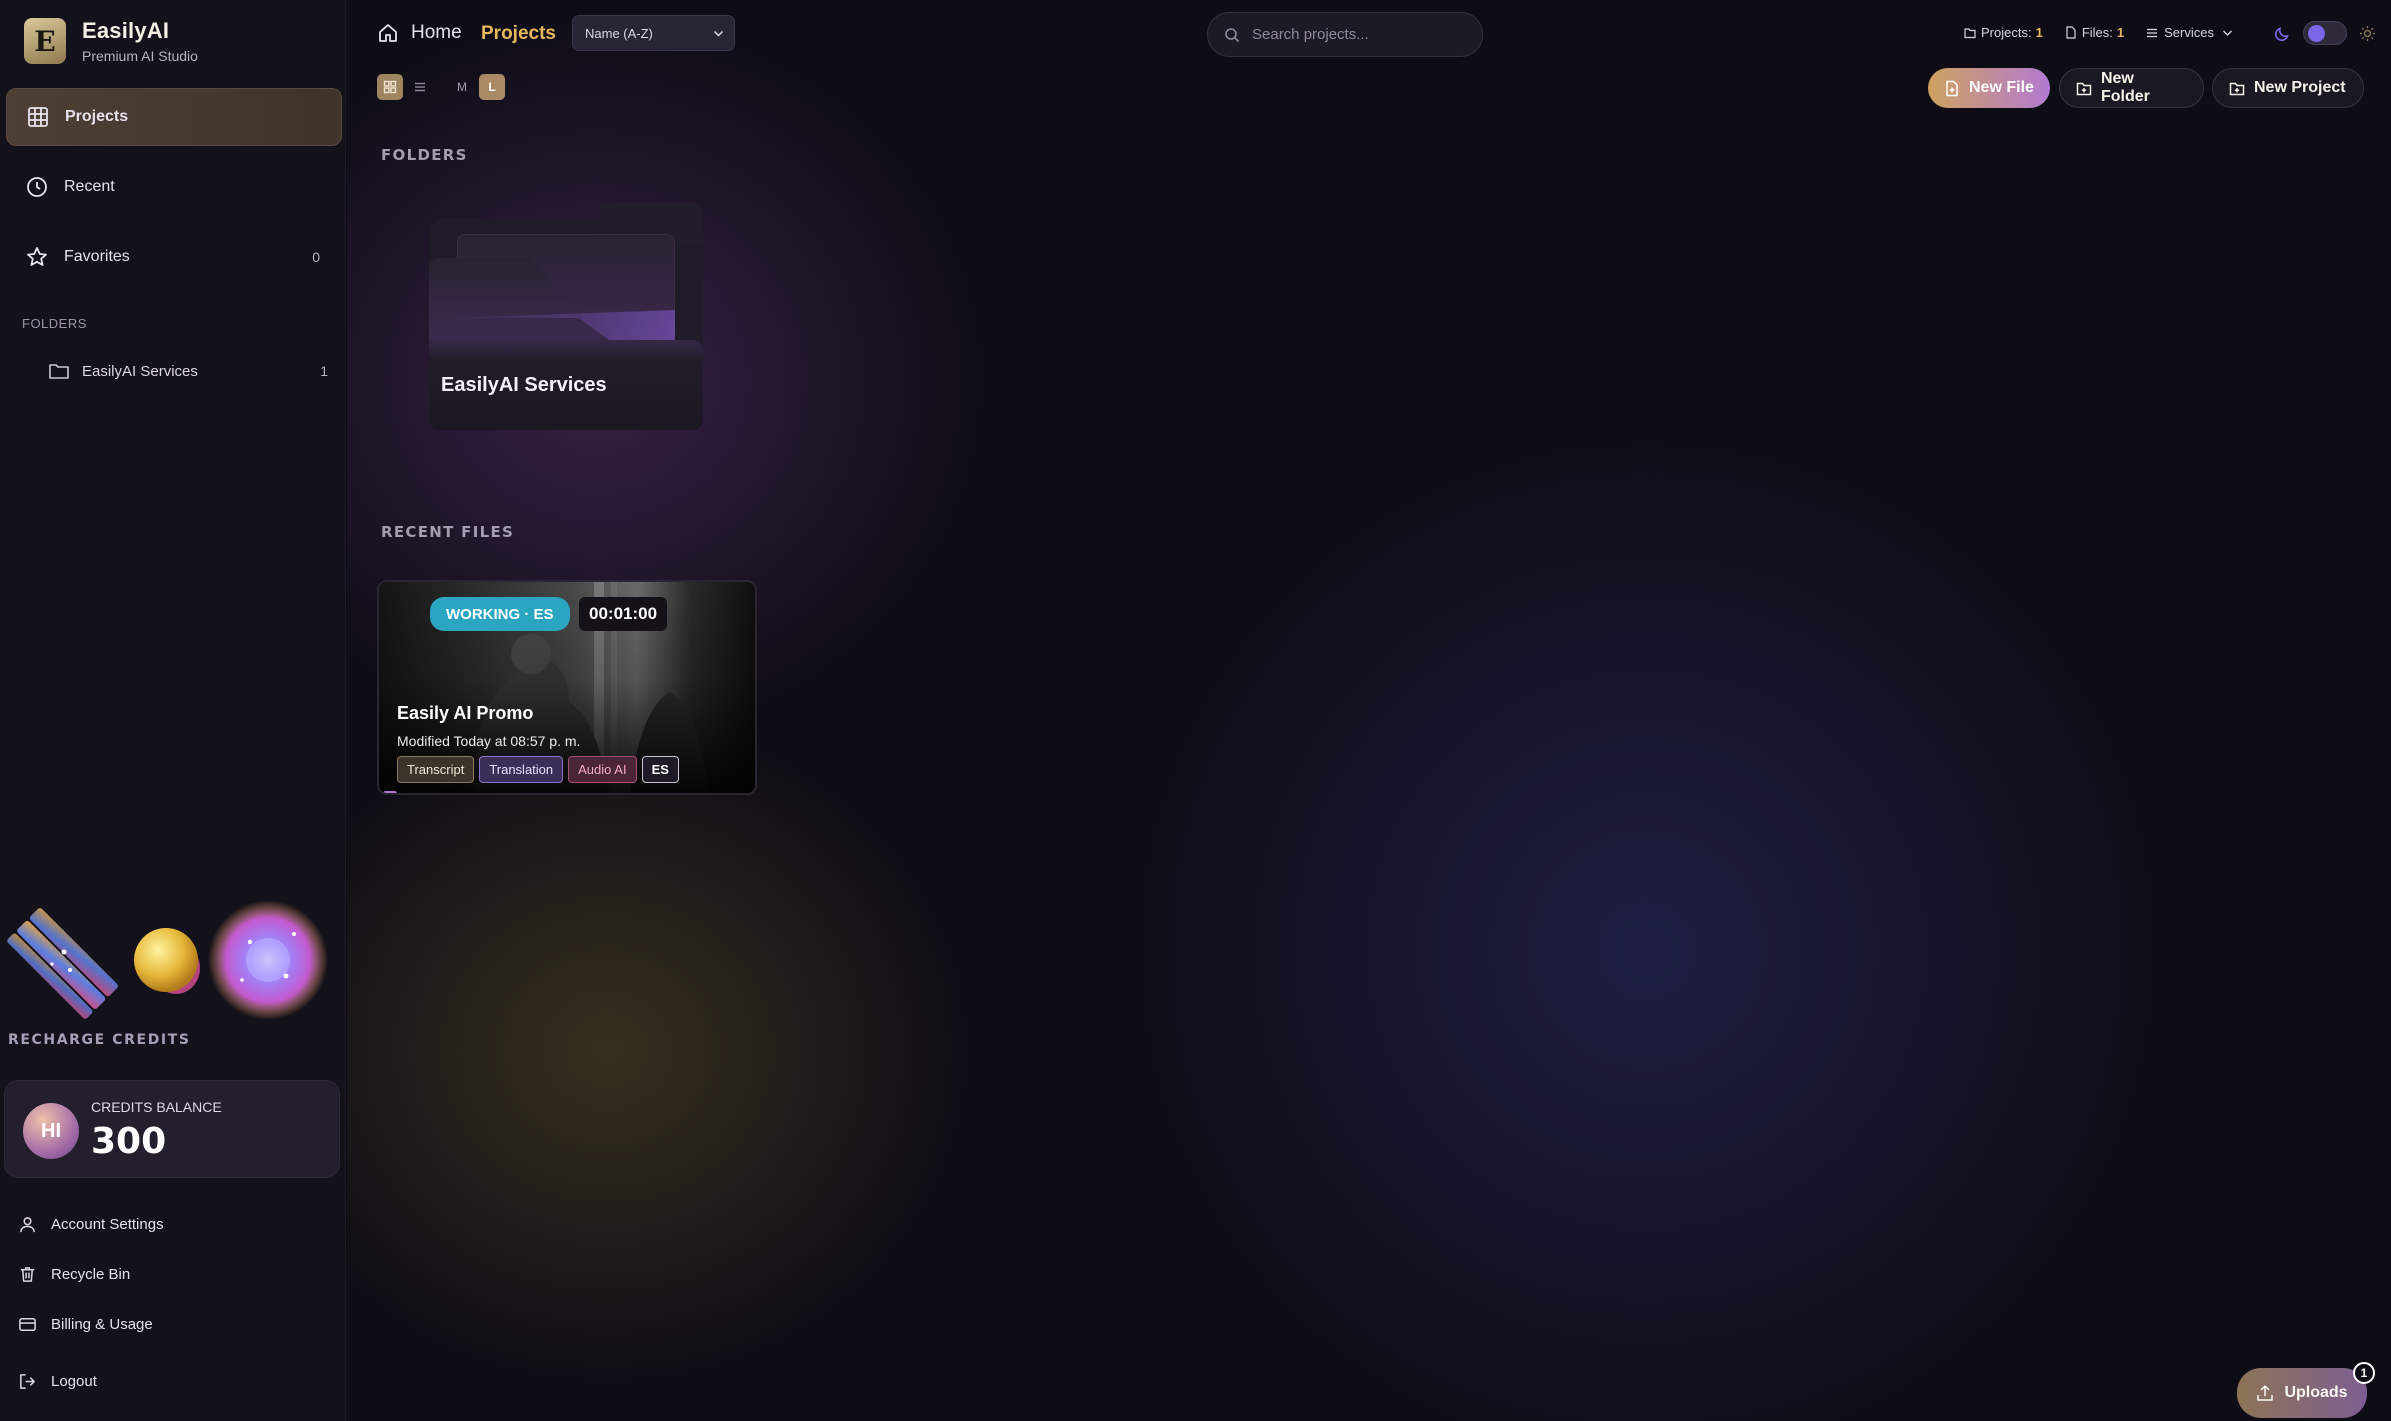 The image size is (2391, 1421). I want to click on user-icon, so click(27, 1224).